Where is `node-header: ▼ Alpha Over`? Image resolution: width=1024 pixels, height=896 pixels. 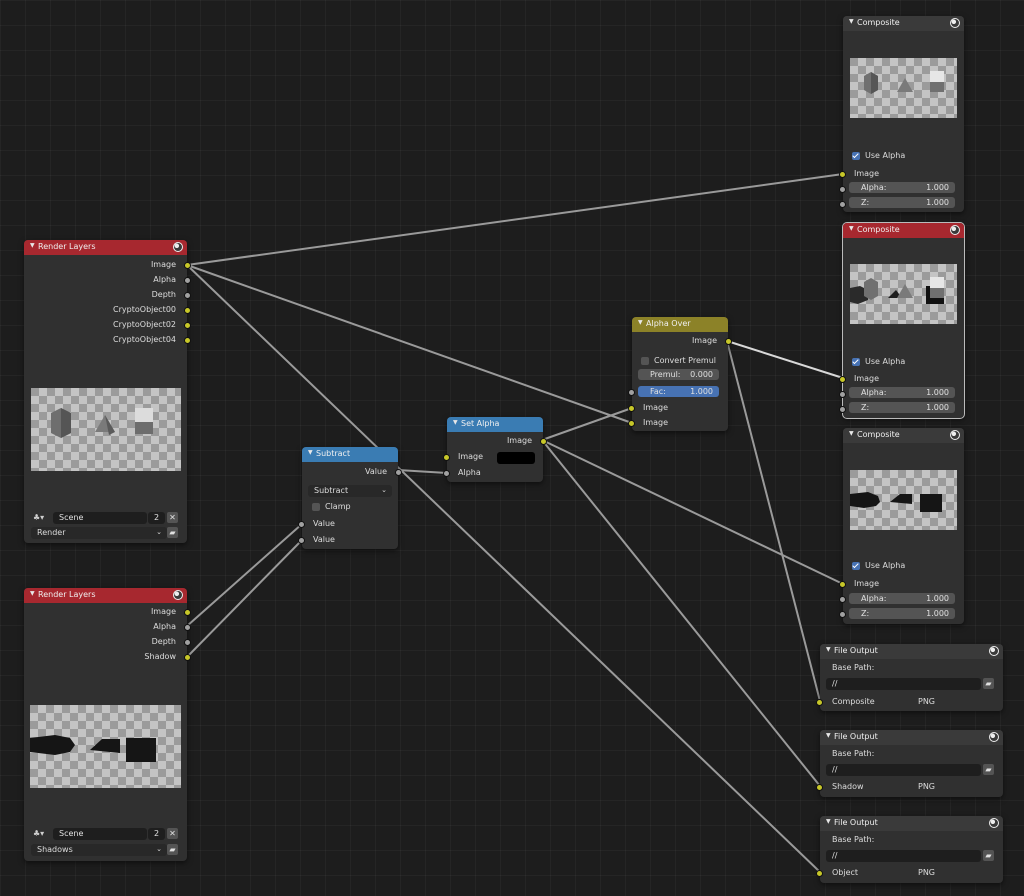 node-header: ▼ Alpha Over is located at coordinates (680, 324).